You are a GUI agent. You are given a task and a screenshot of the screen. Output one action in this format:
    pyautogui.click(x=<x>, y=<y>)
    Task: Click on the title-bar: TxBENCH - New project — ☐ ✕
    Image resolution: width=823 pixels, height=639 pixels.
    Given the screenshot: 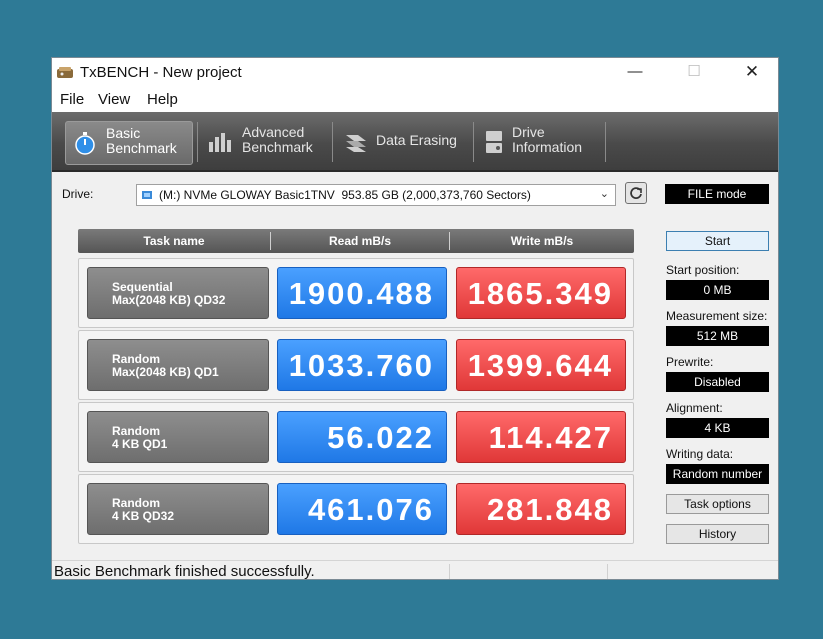 What is the action you would take?
    pyautogui.click(x=415, y=73)
    